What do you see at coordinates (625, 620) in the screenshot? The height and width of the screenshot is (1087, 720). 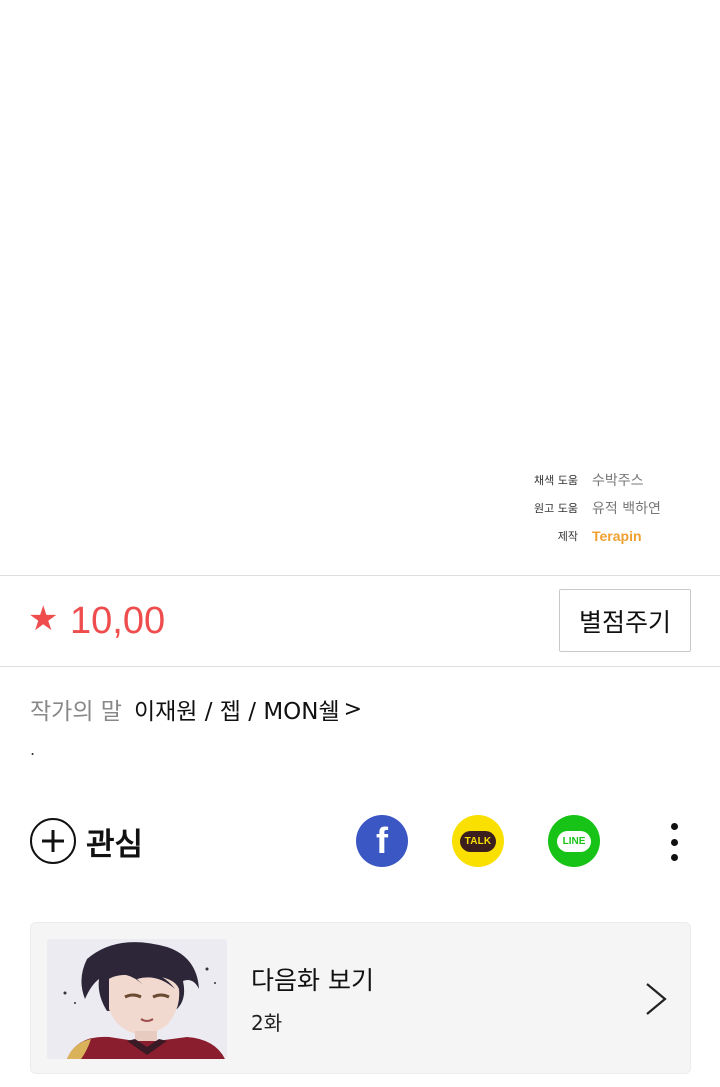 I see `rate-button: 별점주기` at bounding box center [625, 620].